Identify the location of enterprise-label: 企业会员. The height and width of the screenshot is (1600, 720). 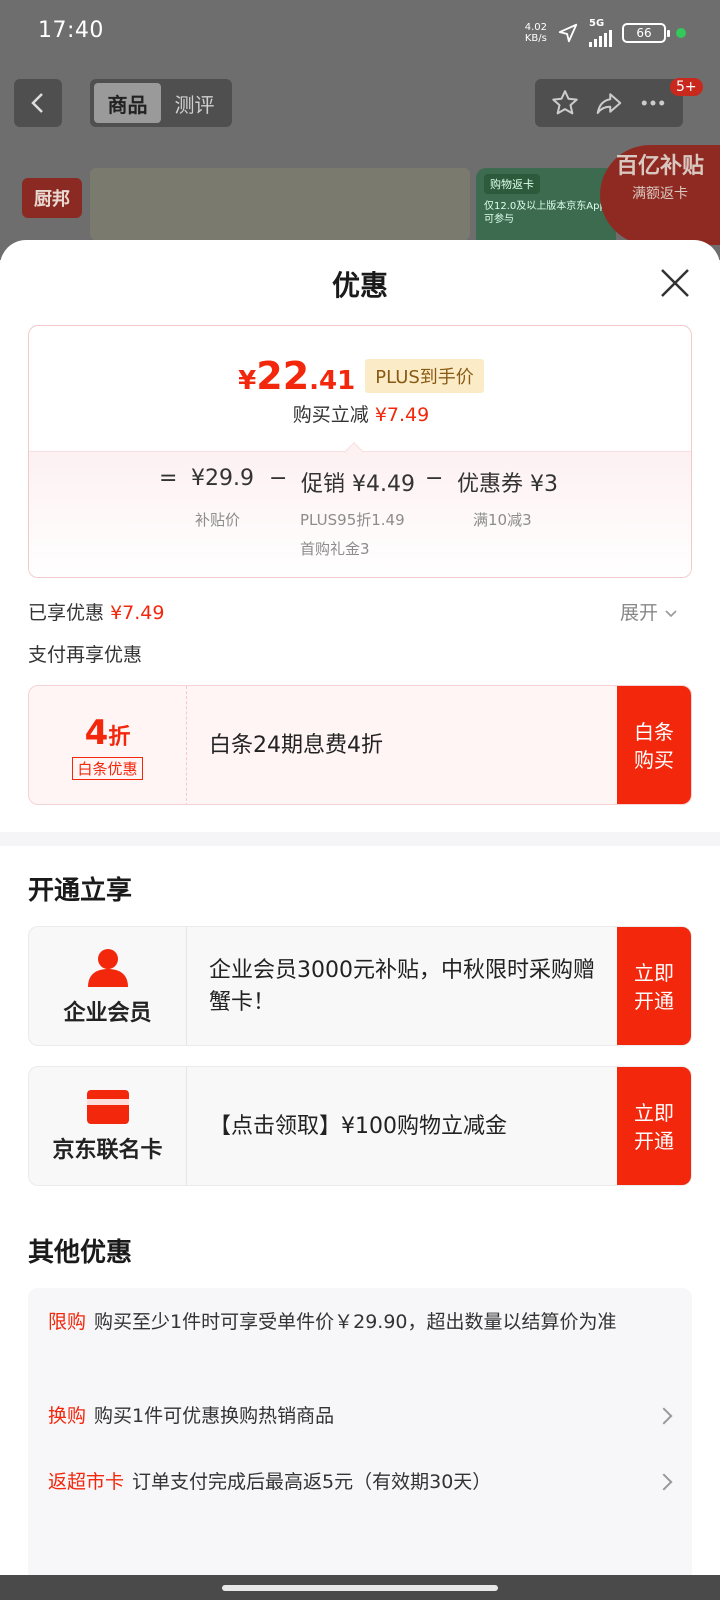
(107, 1013).